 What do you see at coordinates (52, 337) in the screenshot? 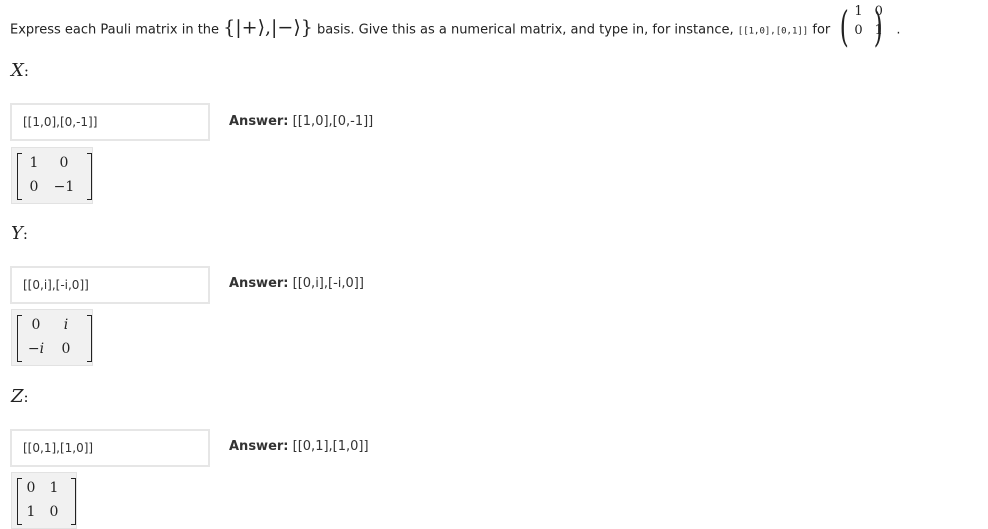
I see `matrix-preview-y: 0 i −i 0` at bounding box center [52, 337].